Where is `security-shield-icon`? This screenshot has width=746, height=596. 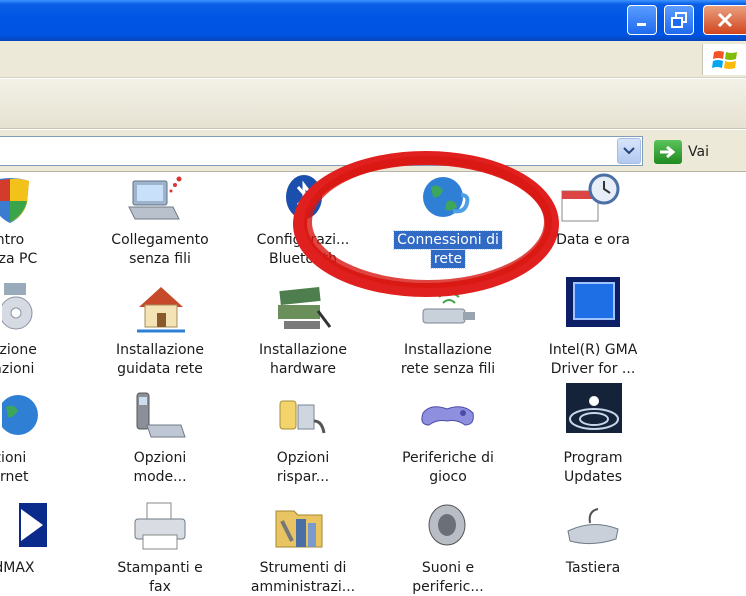
security-shield-icon is located at coordinates (18, 199).